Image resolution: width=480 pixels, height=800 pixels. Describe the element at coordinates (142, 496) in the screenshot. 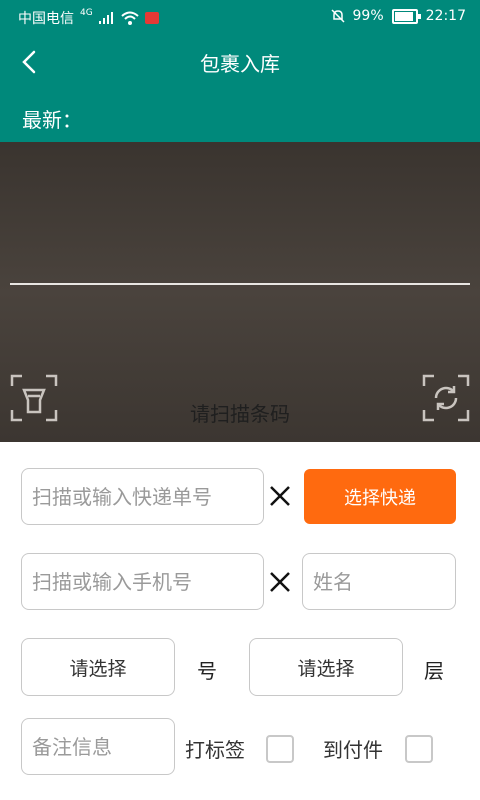

I see `tracking-number-input` at that location.